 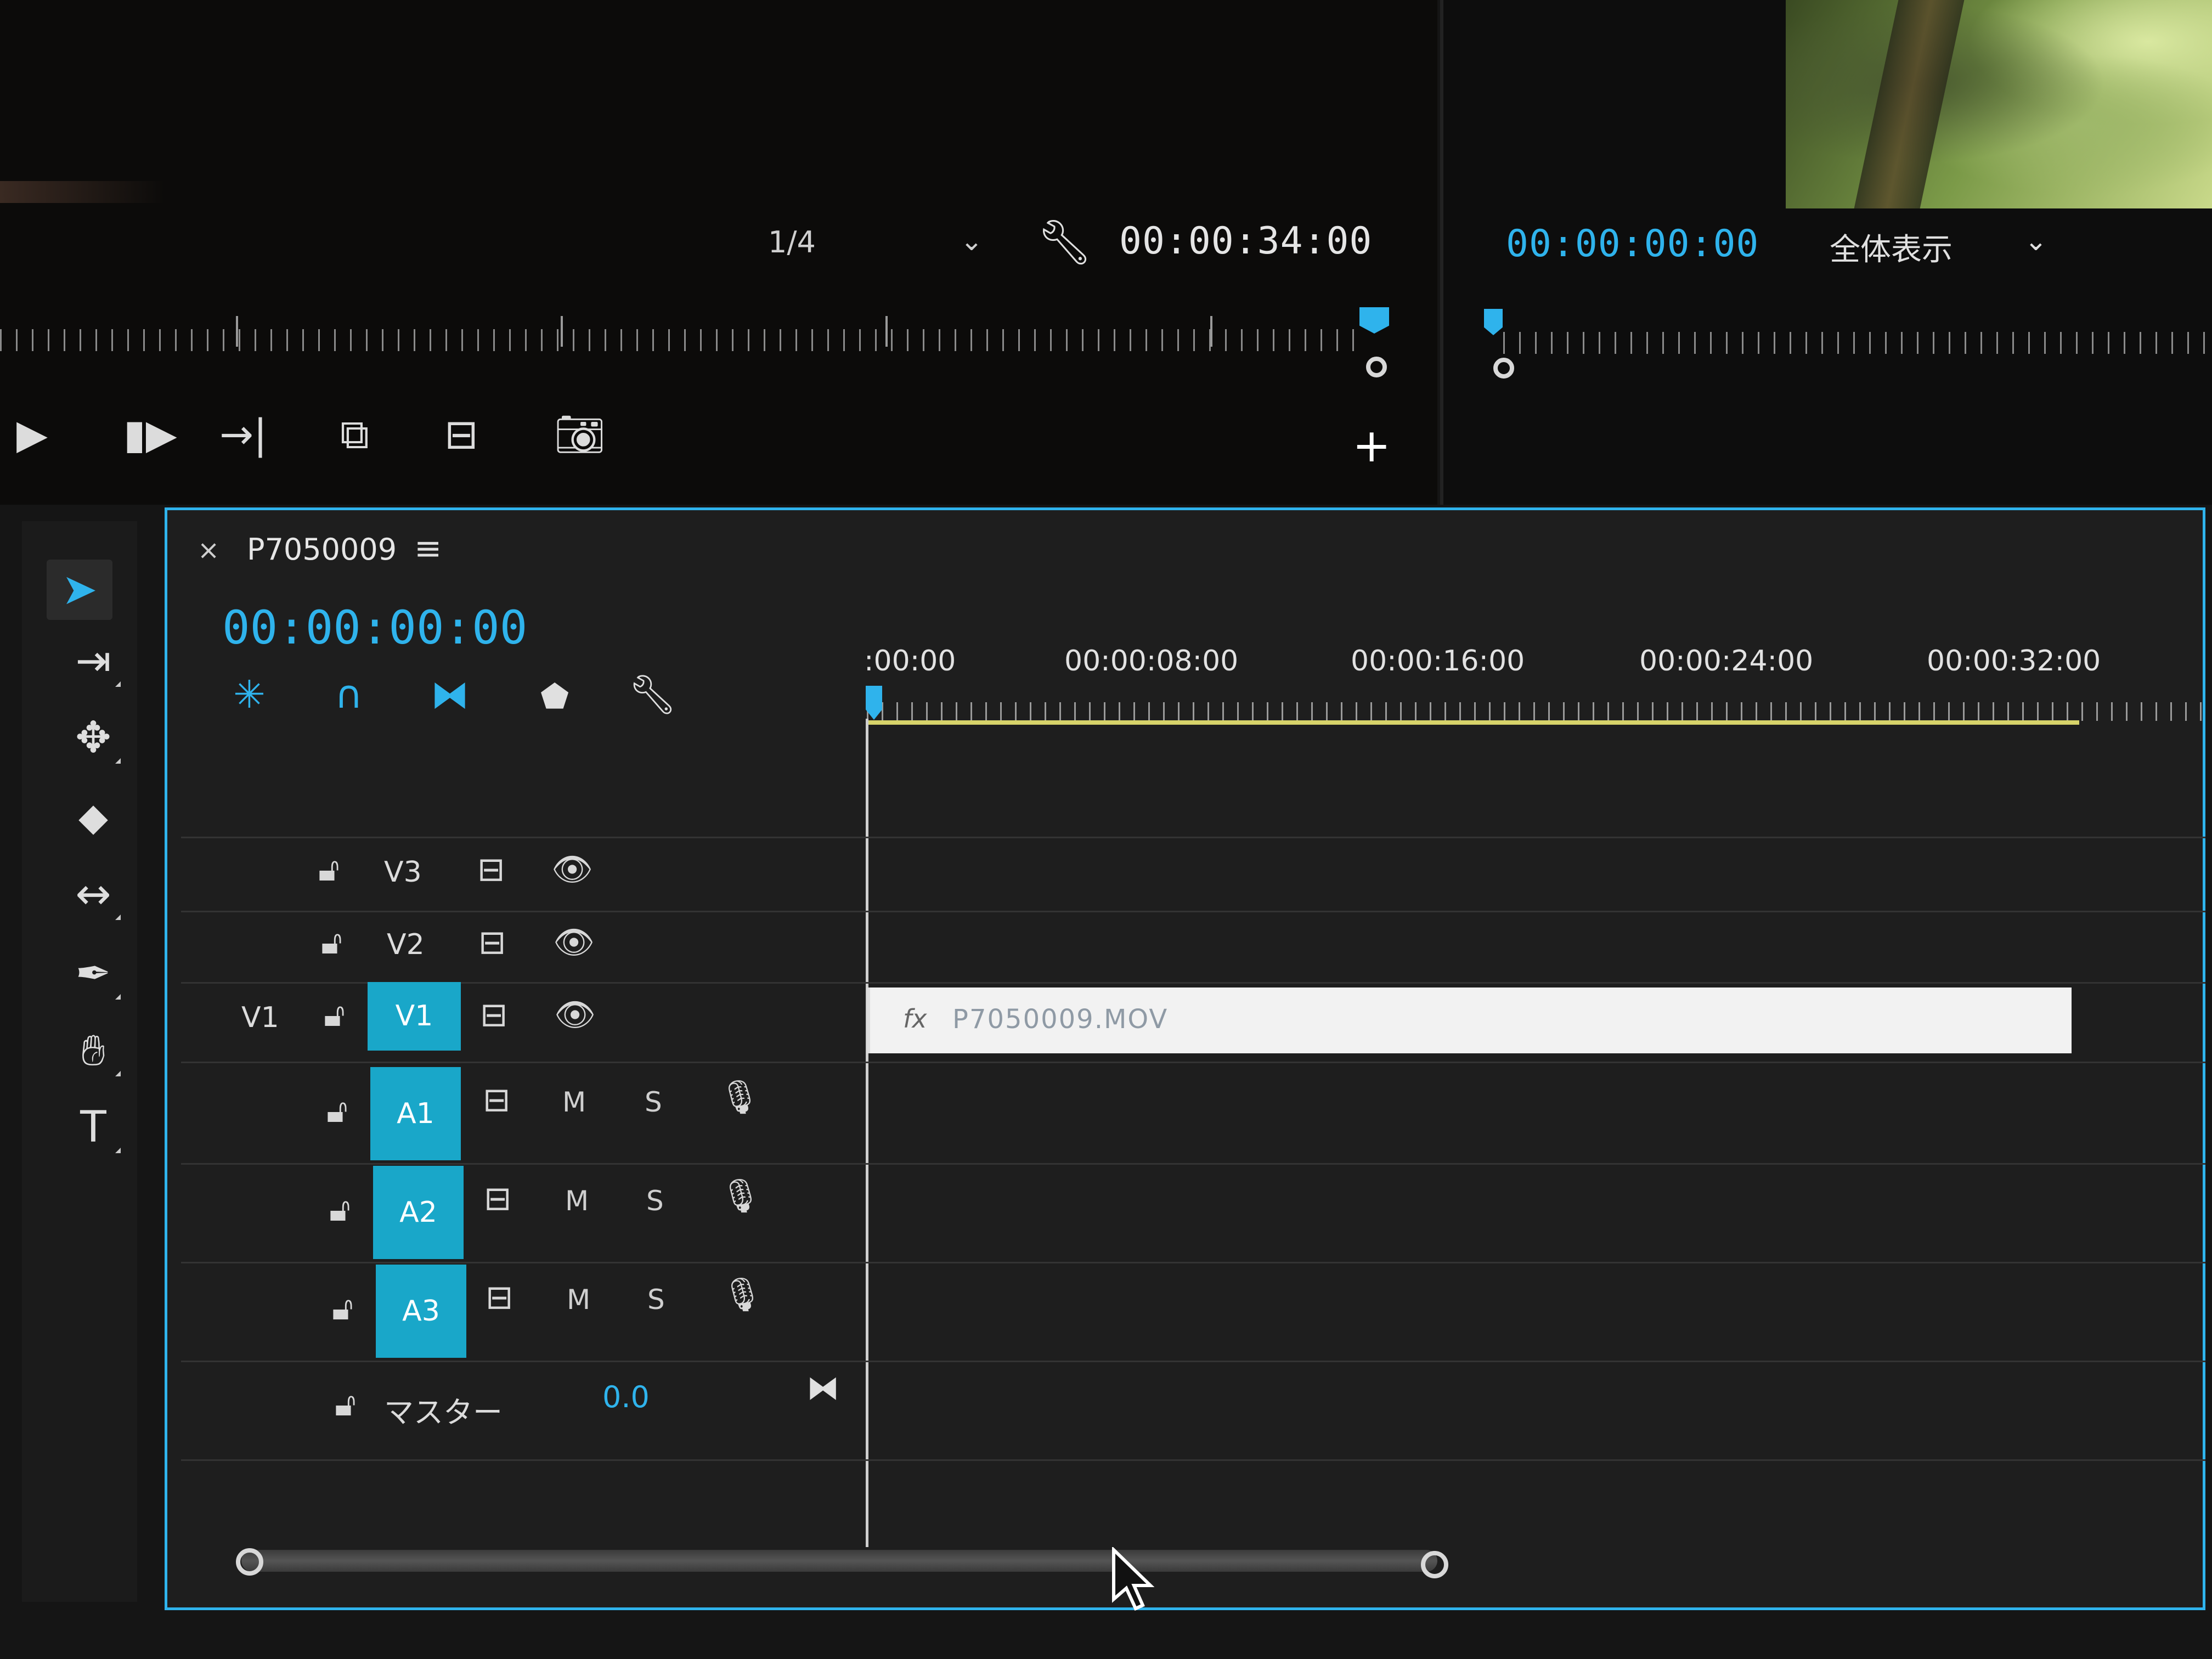 What do you see at coordinates (93, 738) in the screenshot?
I see `ripple-edit-tool-icon: ✥` at bounding box center [93, 738].